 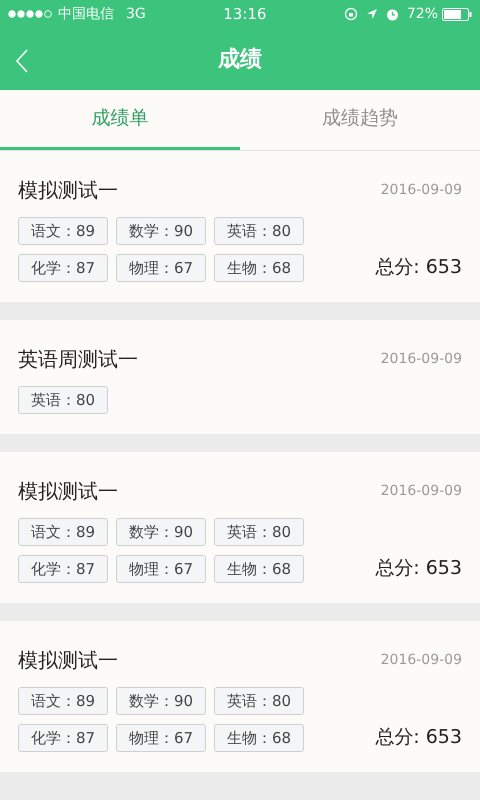 I want to click on battery-percent: 72%, so click(x=422, y=14).